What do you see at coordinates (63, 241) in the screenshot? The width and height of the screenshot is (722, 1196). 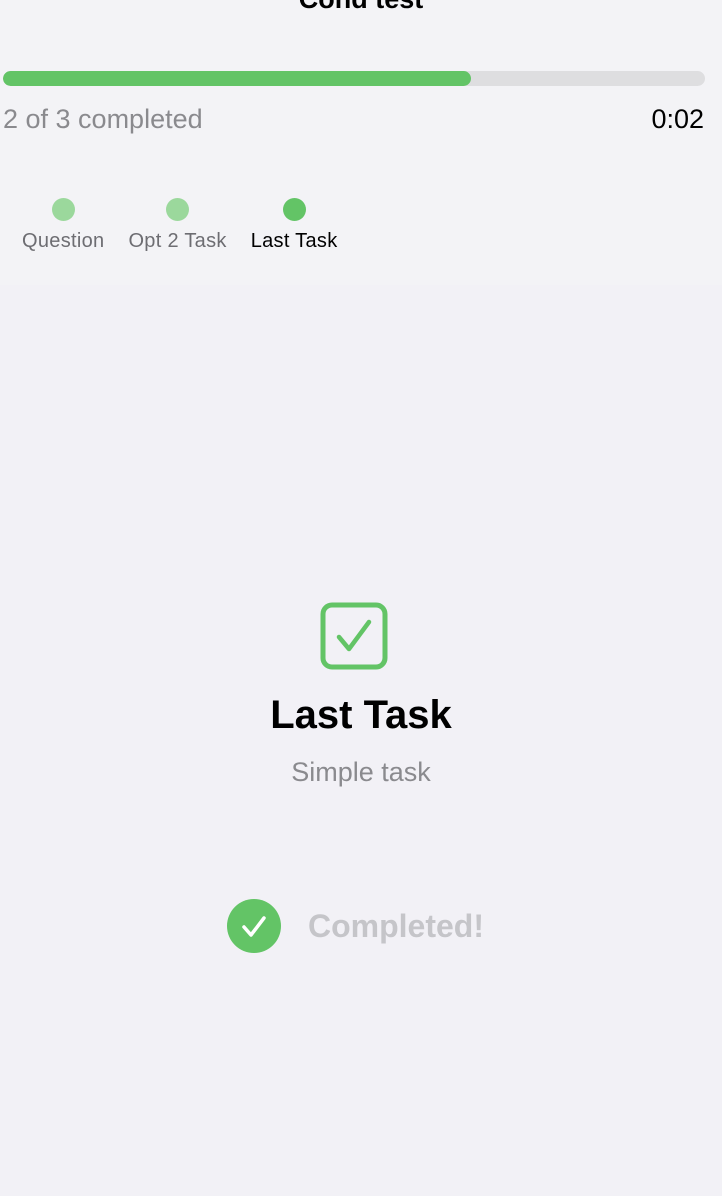 I see `step-label: Question` at bounding box center [63, 241].